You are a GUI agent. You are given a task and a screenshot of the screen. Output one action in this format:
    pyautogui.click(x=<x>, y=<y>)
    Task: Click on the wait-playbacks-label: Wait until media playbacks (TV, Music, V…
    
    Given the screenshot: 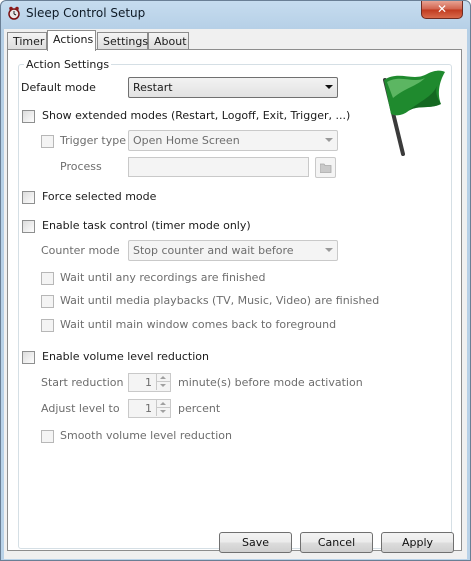 What is the action you would take?
    pyautogui.click(x=220, y=300)
    